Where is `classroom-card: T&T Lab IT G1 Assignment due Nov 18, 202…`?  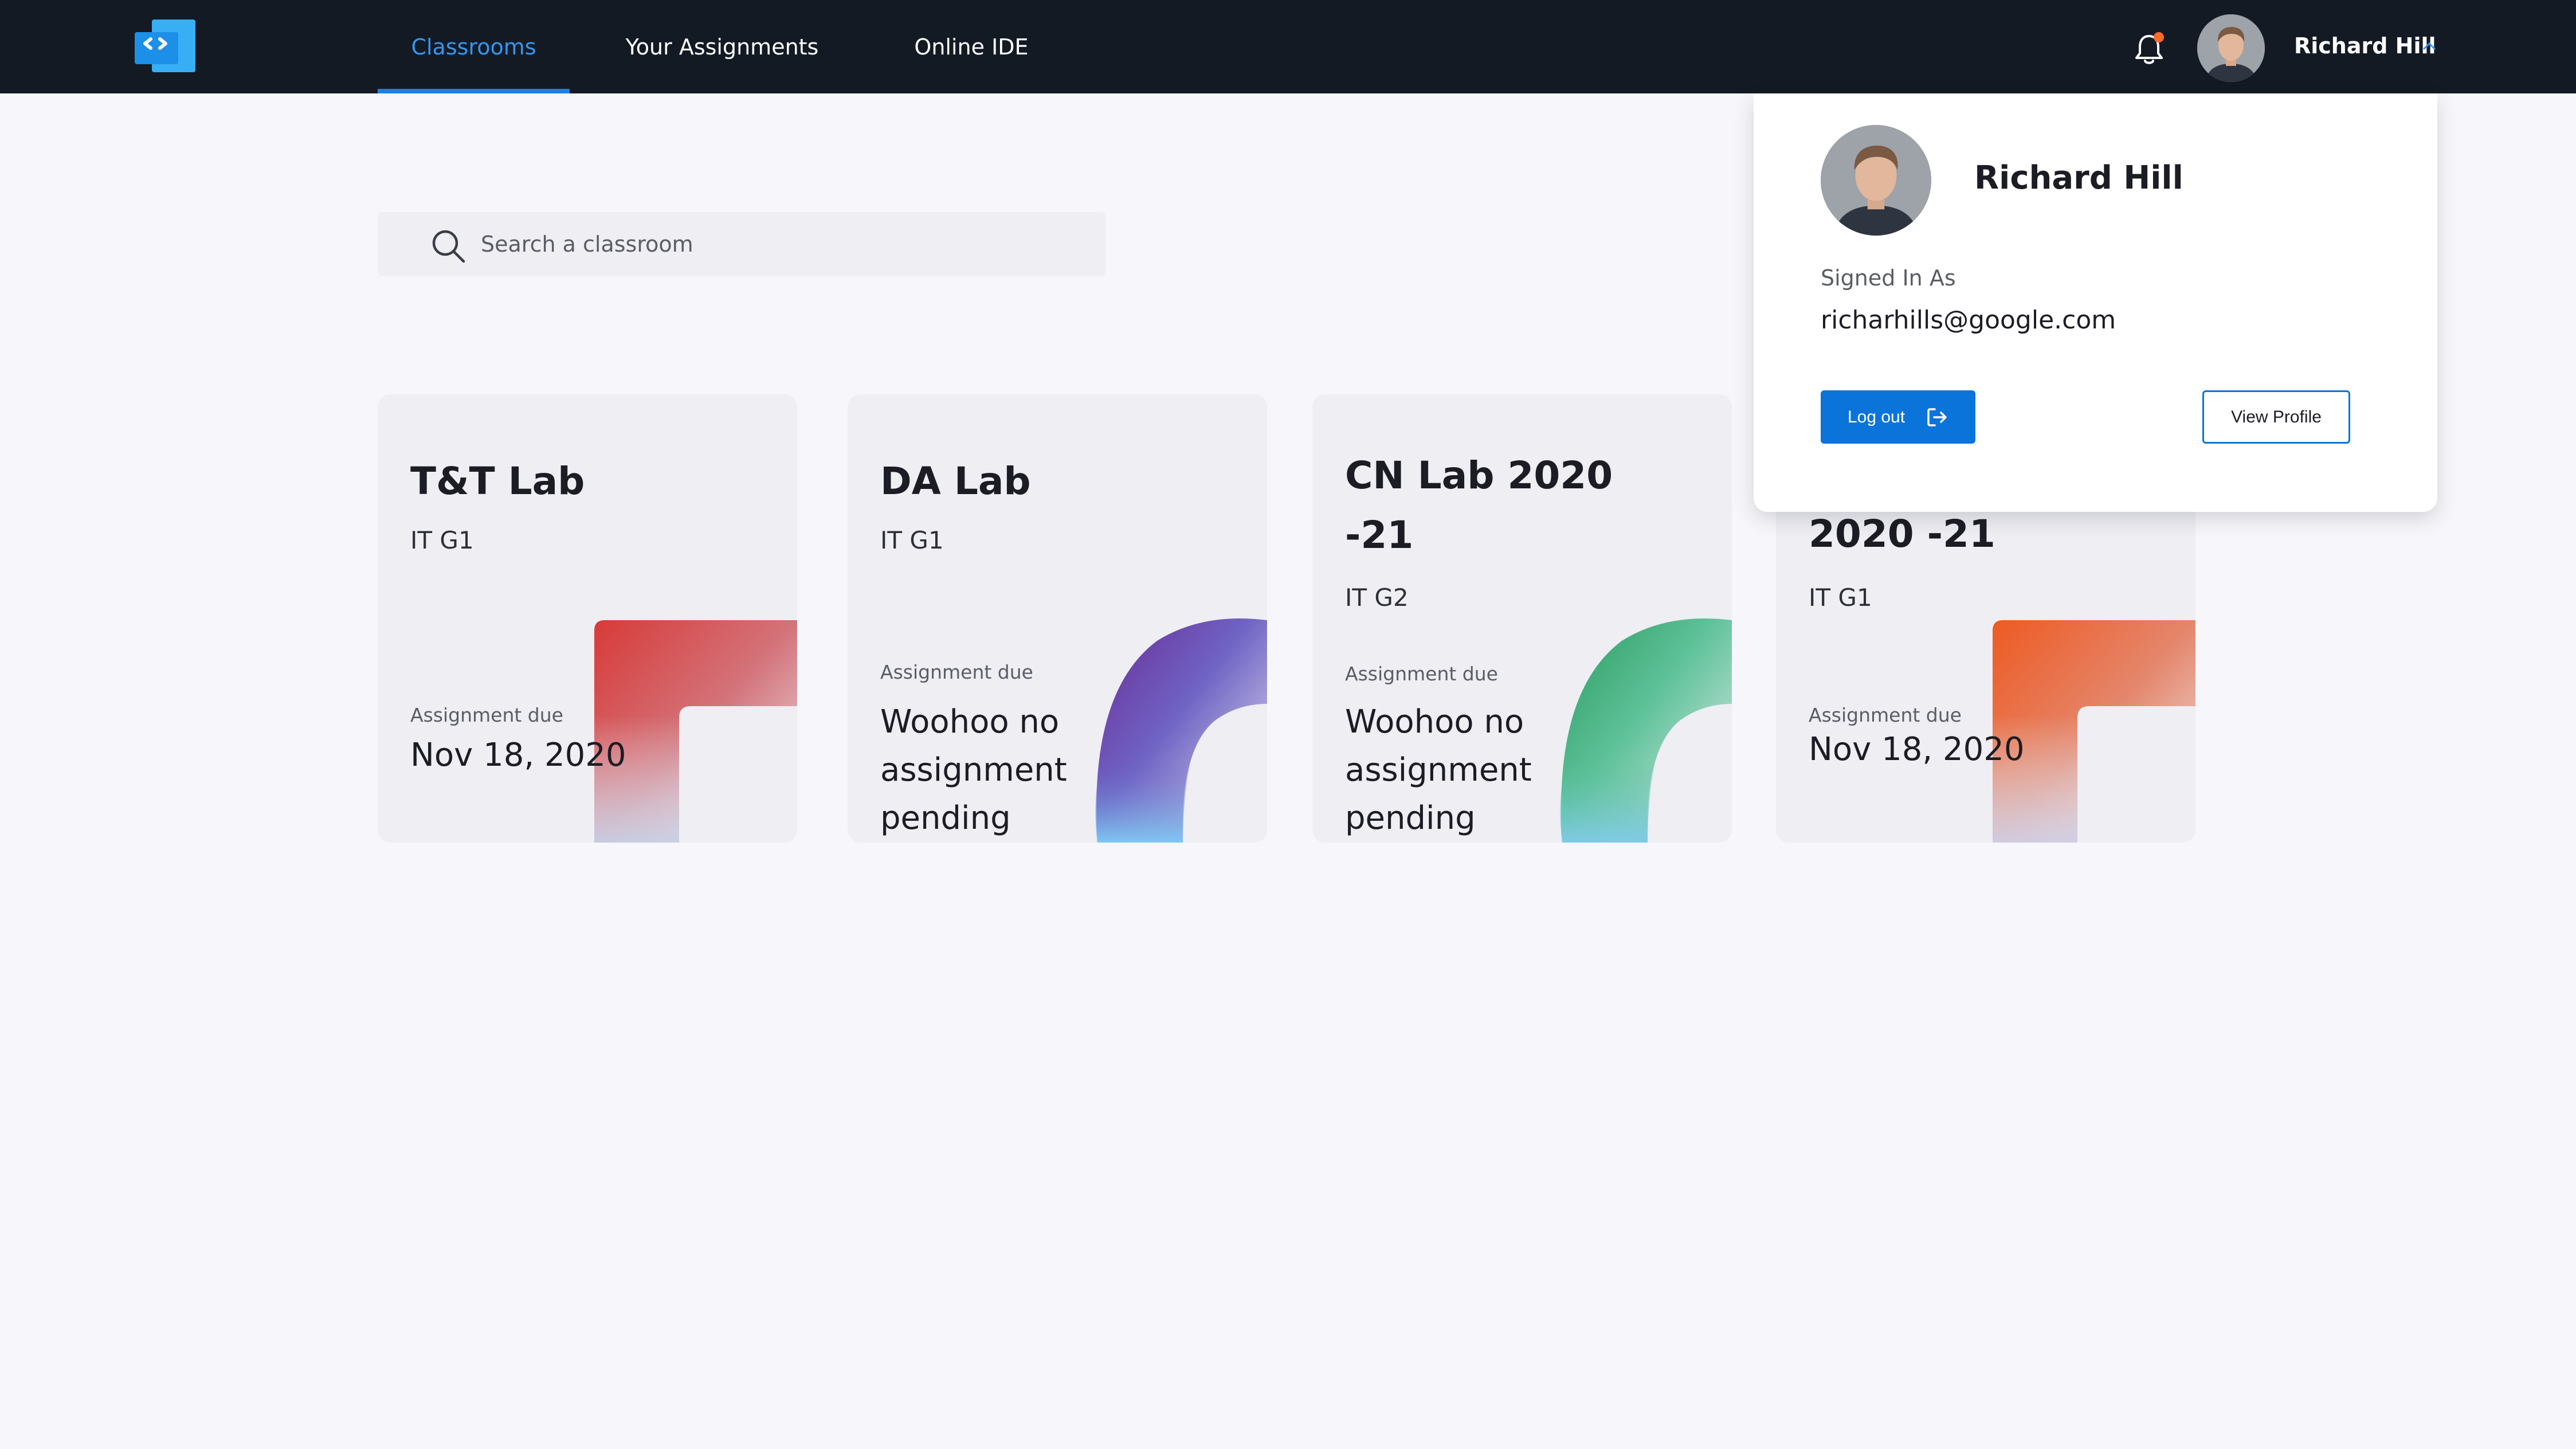
classroom-card: T&T Lab IT G1 Assignment due Nov 18, 202… is located at coordinates (587, 618).